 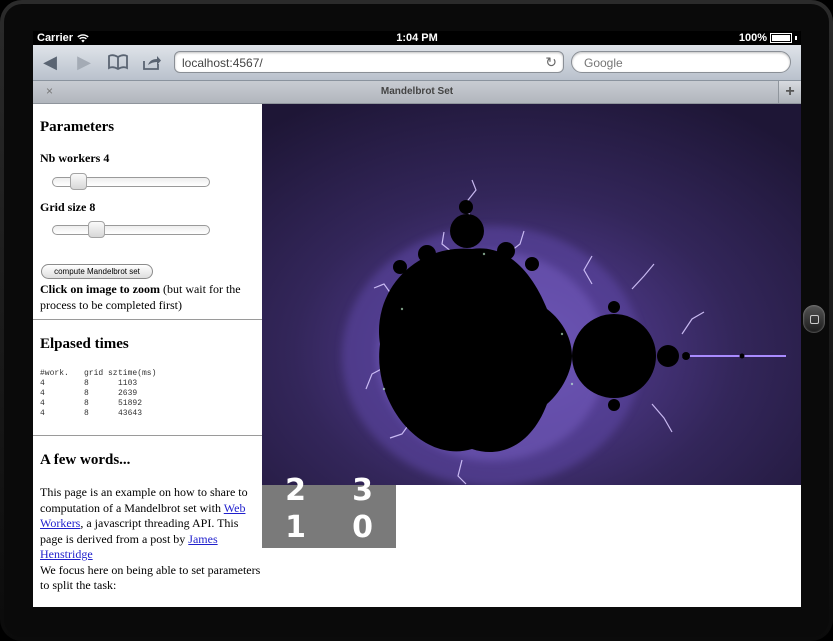 What do you see at coordinates (752, 38) in the screenshot?
I see `battery-percent: 100%` at bounding box center [752, 38].